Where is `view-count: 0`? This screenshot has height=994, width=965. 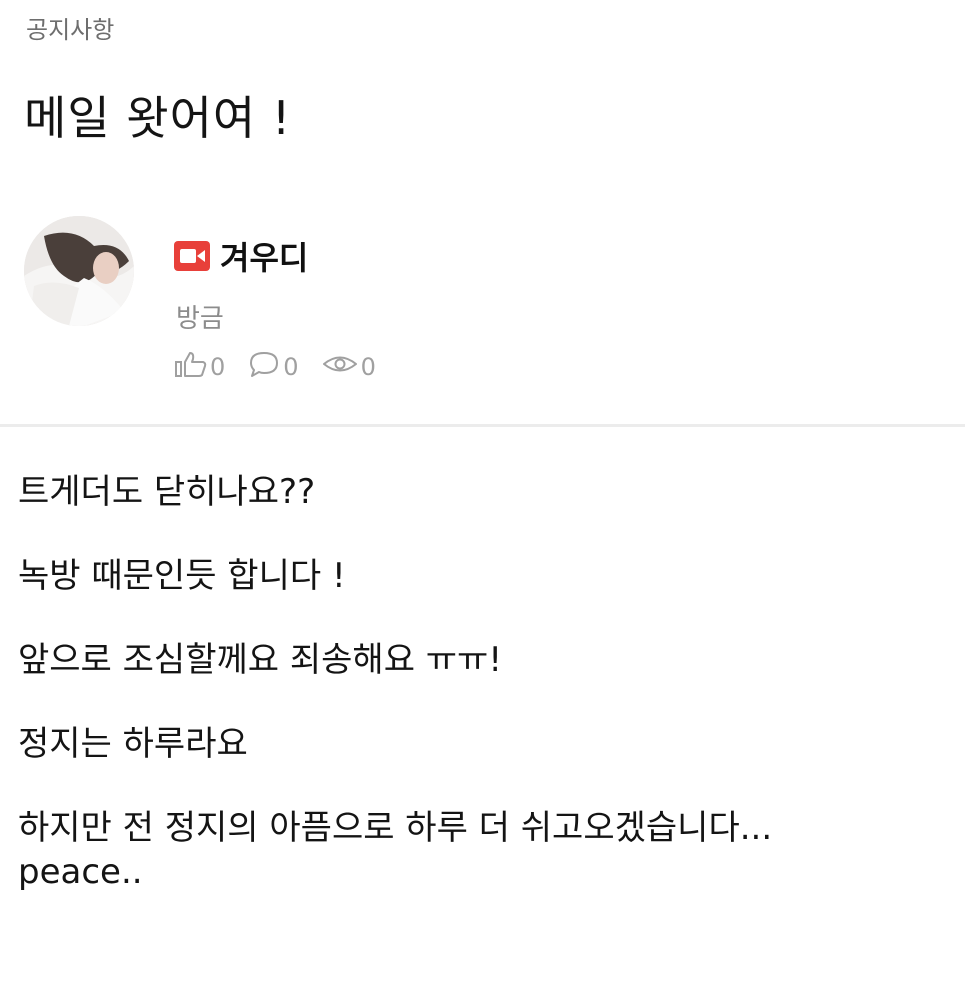
view-count: 0 is located at coordinates (368, 367).